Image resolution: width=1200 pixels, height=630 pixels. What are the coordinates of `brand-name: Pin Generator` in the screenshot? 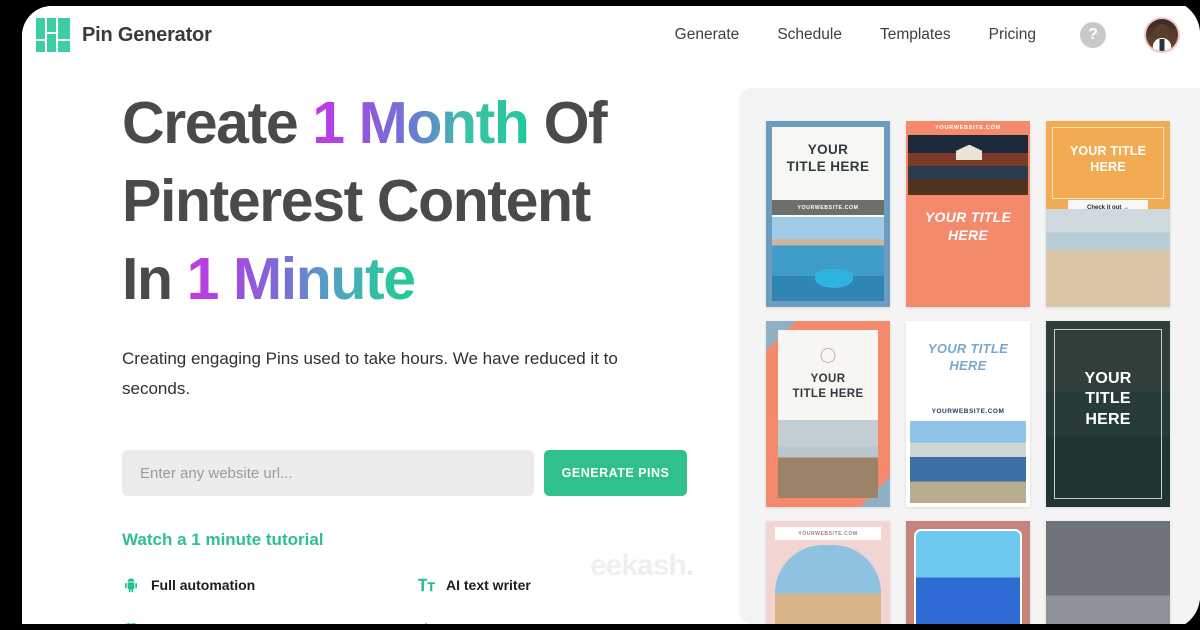 It's located at (147, 34).